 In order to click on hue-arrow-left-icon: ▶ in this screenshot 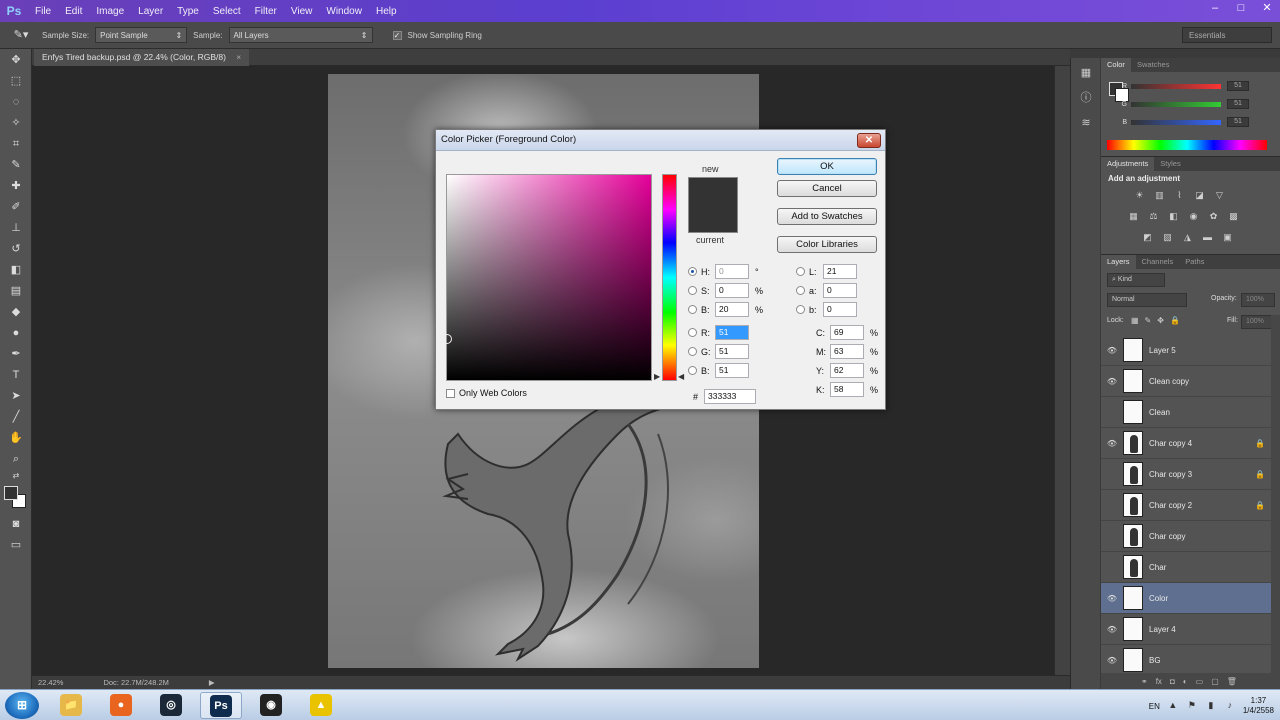, I will do `click(657, 376)`.